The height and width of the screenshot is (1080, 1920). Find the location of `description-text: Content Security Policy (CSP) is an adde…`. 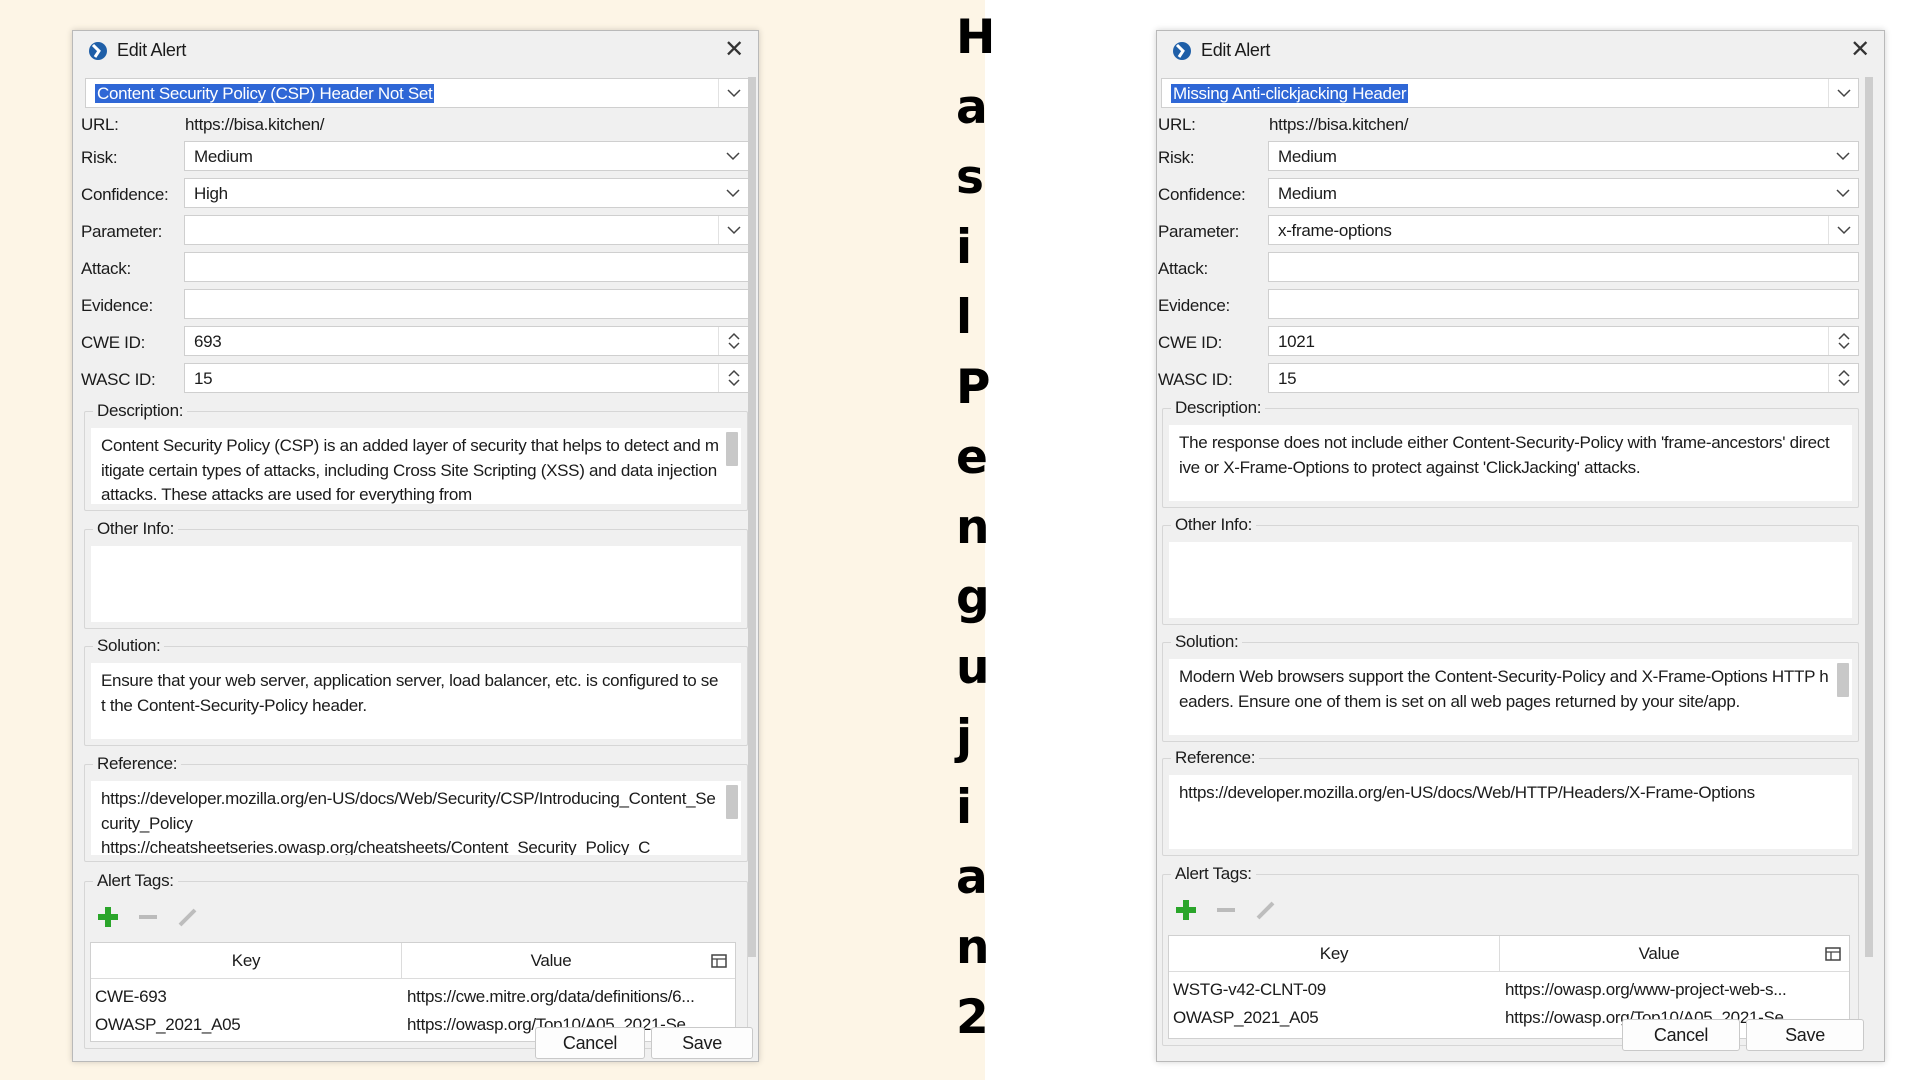

description-text: Content Security Policy (CSP) is an adde… is located at coordinates (411, 470).